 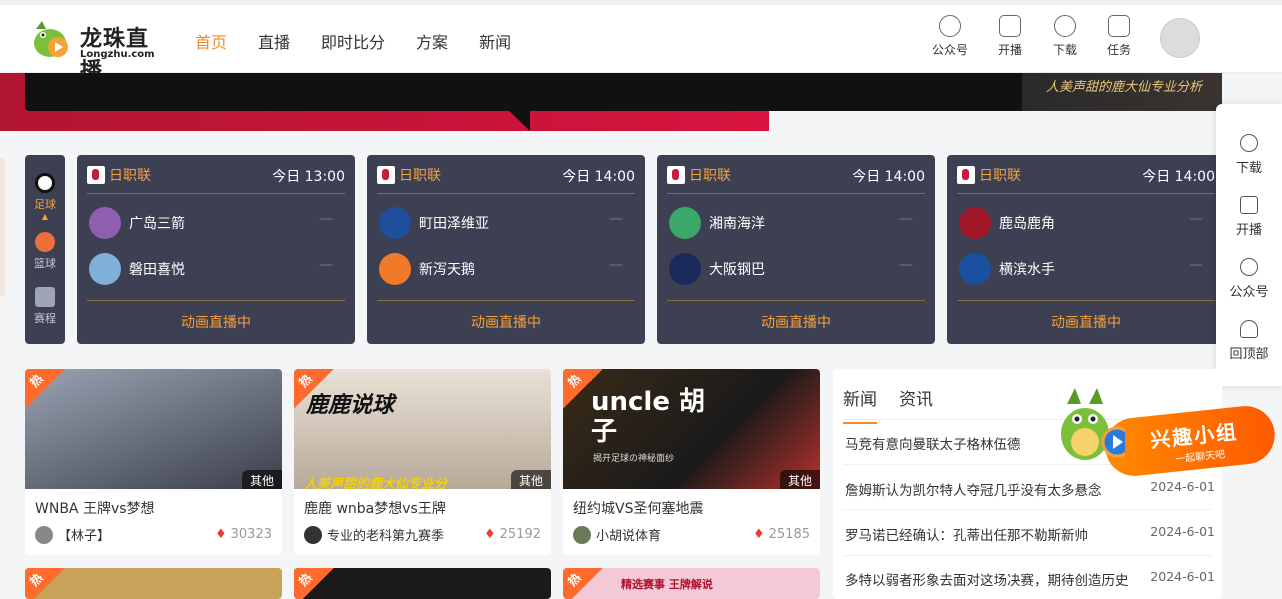 I want to click on team-name: 大阪钢巴, so click(x=737, y=270).